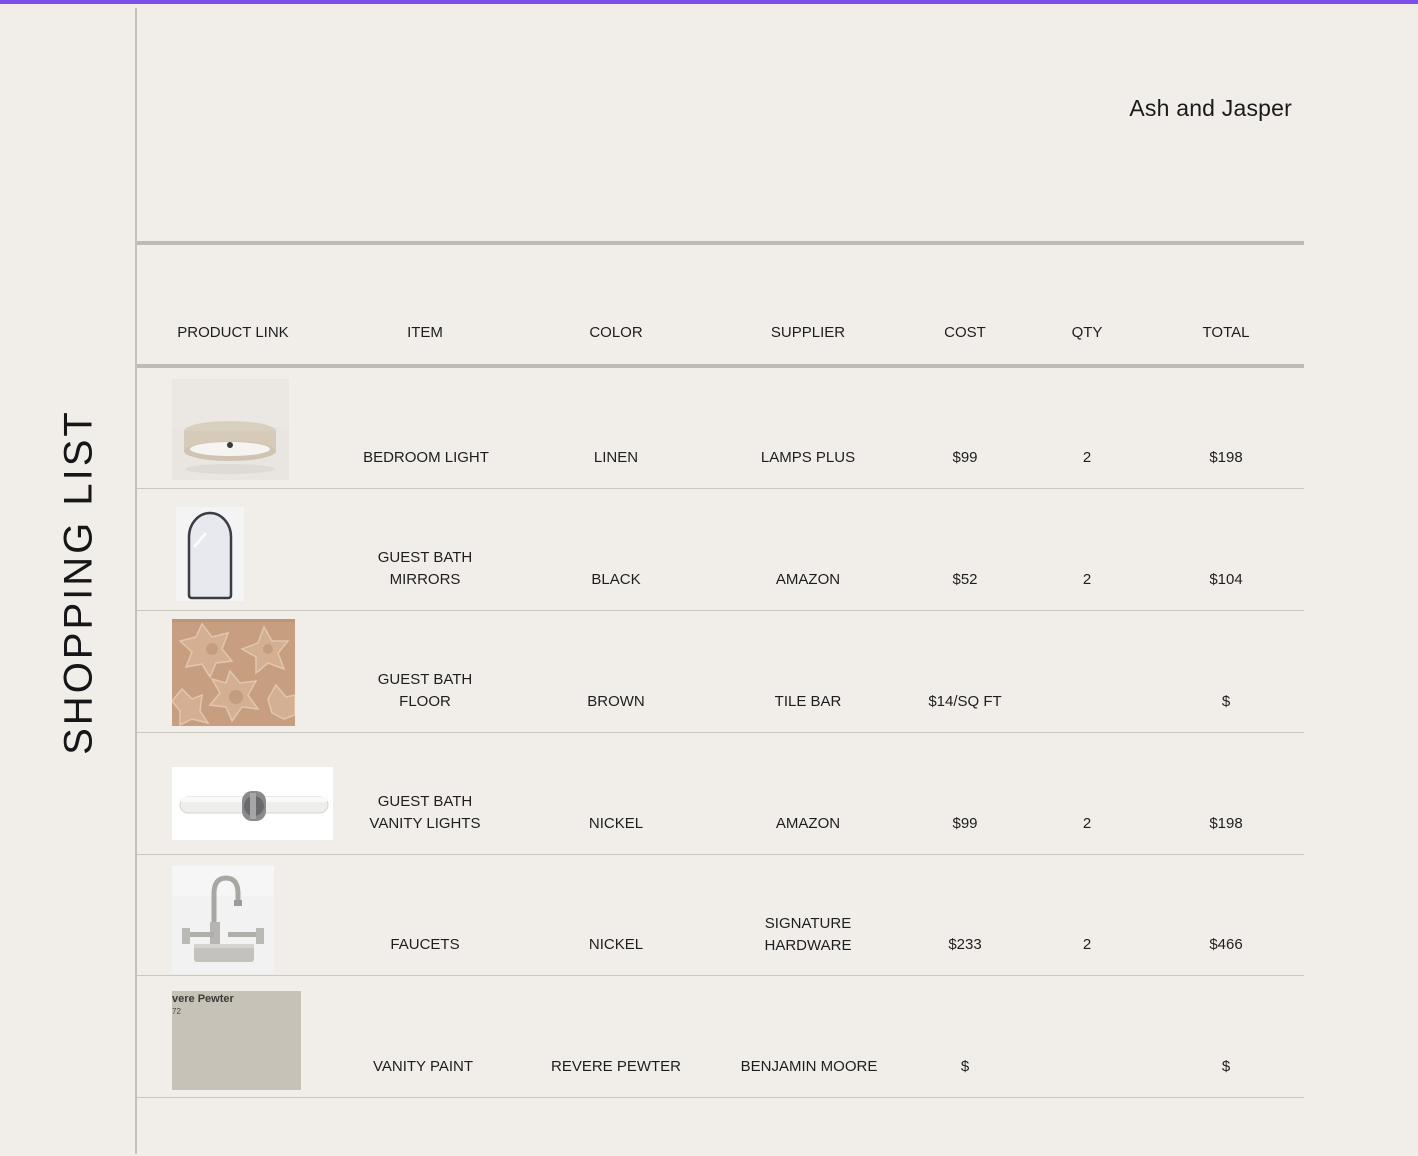  I want to click on col-header-item: ITEM, so click(425, 332).